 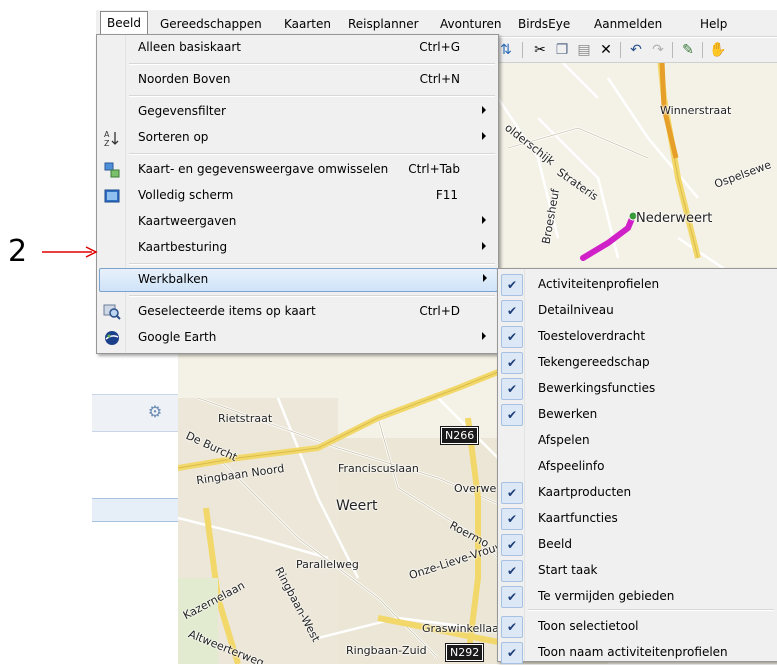 I want to click on menu-item-label: Volledig scherm, so click(x=186, y=195).